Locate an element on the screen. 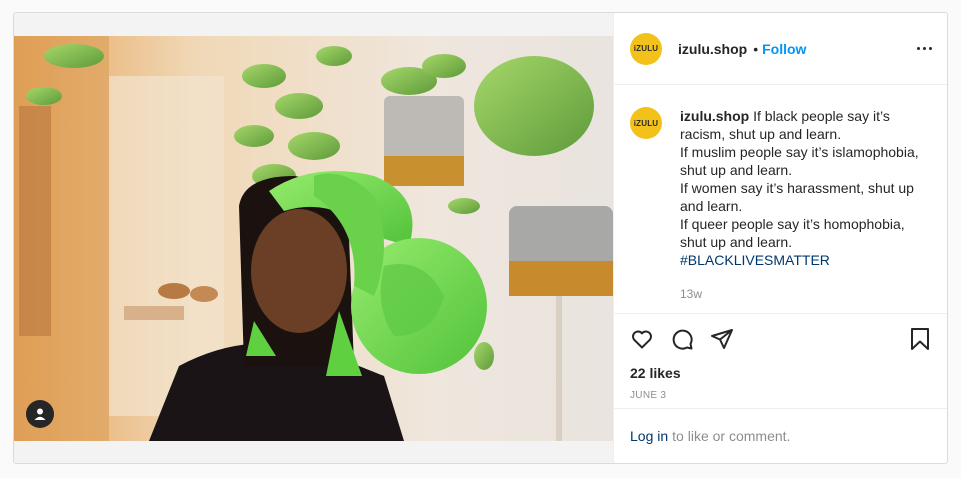 Image resolution: width=961 pixels, height=478 pixels. login-prompt: Log in to like or comment. is located at coordinates (780, 435).